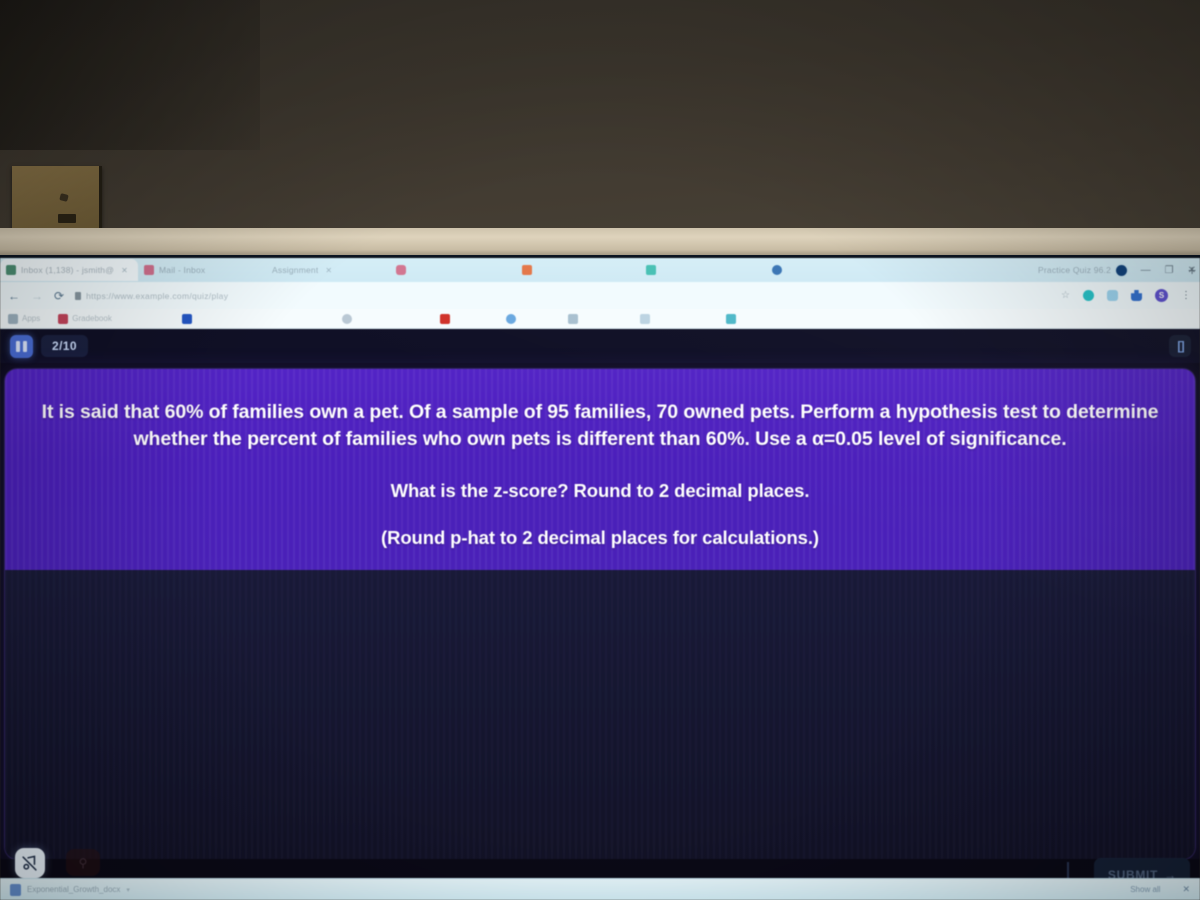 This screenshot has height=900, width=1200. I want to click on quiz-topbar: 2/10 [ ], so click(600, 346).